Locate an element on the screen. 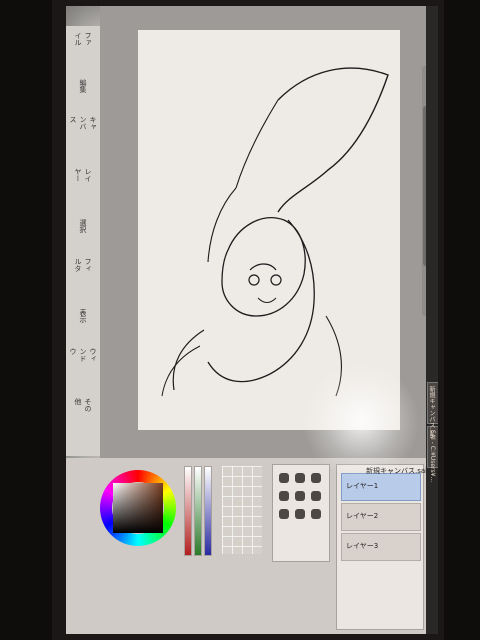 The width and height of the screenshot is (480, 640). menu-file: ファイル is located at coordinates (83, 40).